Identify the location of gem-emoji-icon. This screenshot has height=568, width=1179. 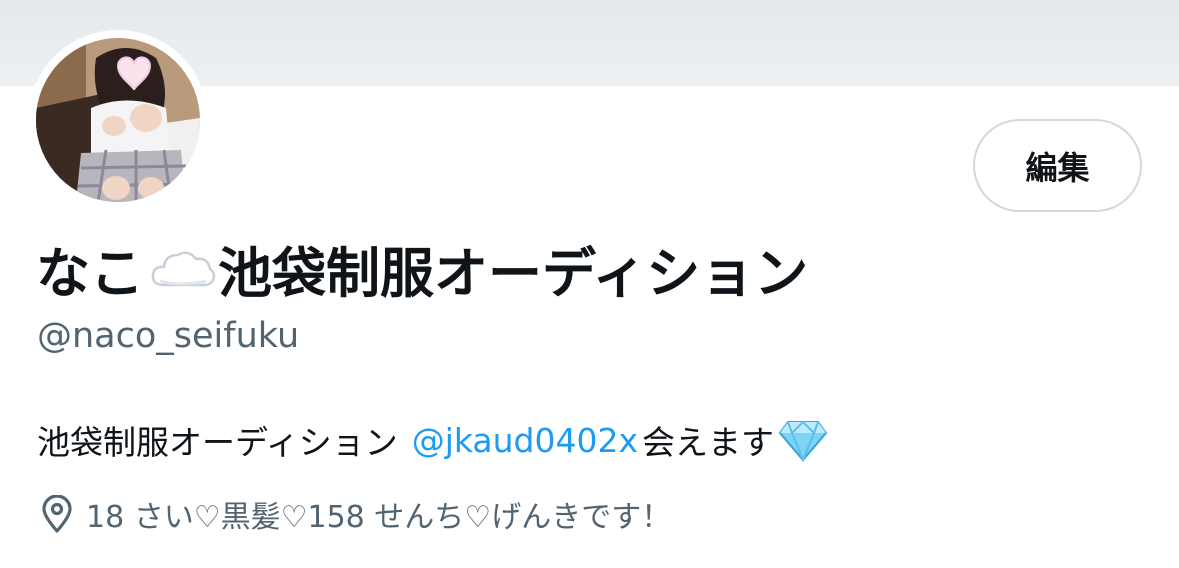
(803, 440).